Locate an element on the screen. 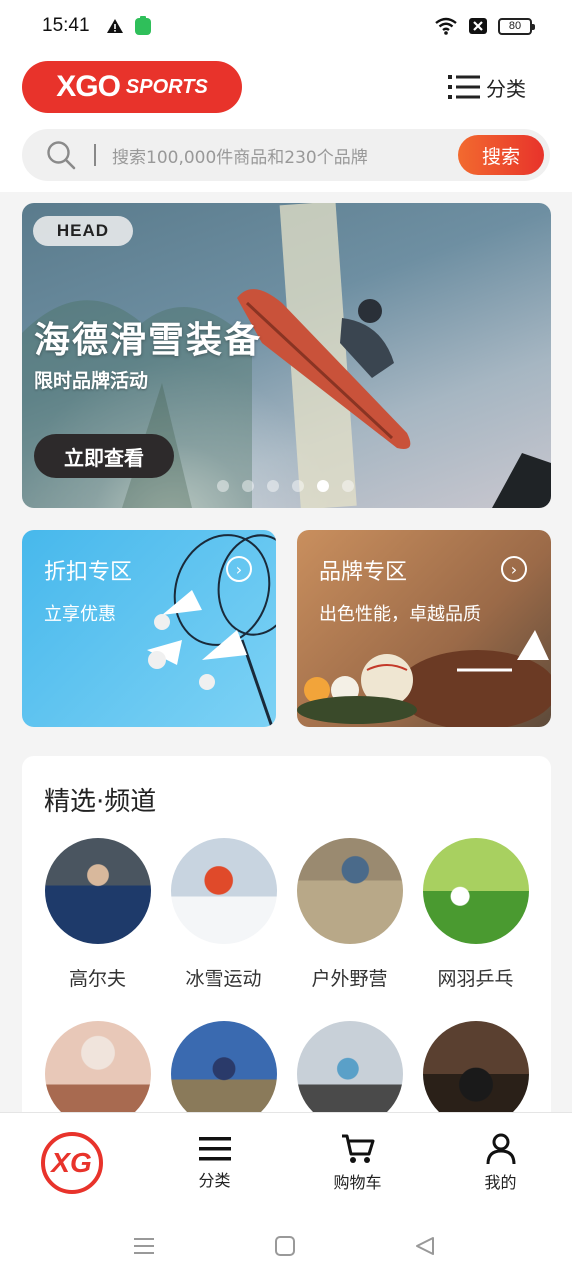 Image resolution: width=572 pixels, height=1280 pixels. sim-off-icon is located at coordinates (478, 26).